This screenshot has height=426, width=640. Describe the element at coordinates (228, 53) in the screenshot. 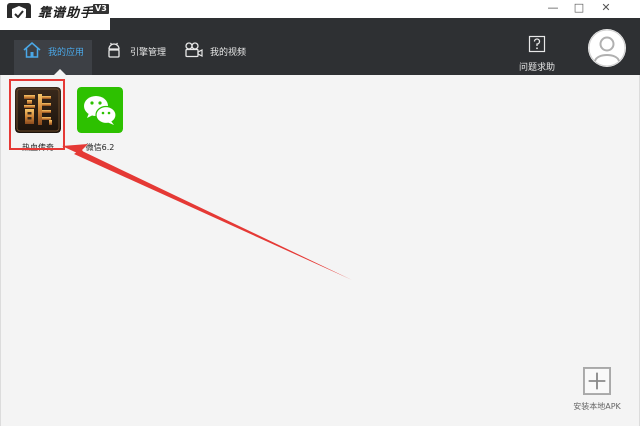

I see `tab-label: 我的视频` at that location.